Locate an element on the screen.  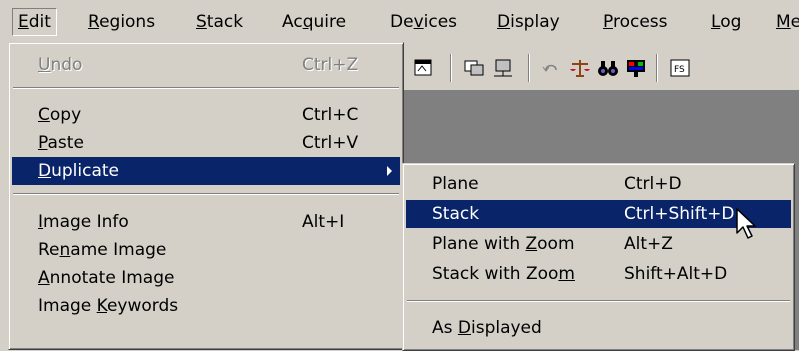
submenu-item-plane-with-zoom: Plane with Zoom Alt+Z is located at coordinates (598, 244).